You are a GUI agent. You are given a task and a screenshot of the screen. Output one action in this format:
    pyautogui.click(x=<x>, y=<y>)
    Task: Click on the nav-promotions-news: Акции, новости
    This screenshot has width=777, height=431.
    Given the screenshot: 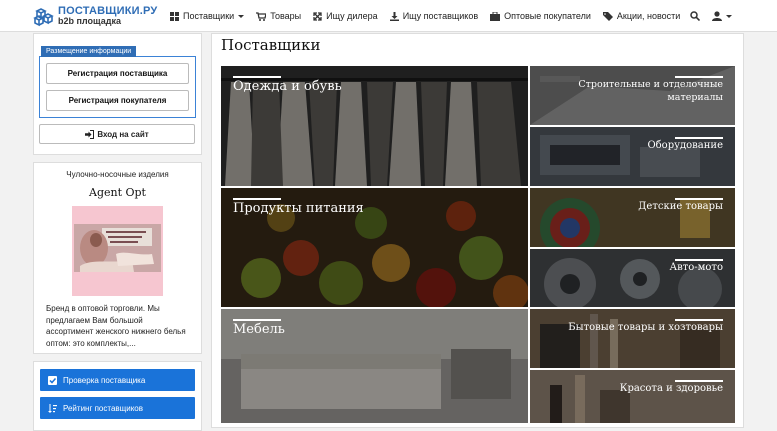 What is the action you would take?
    pyautogui.click(x=641, y=16)
    